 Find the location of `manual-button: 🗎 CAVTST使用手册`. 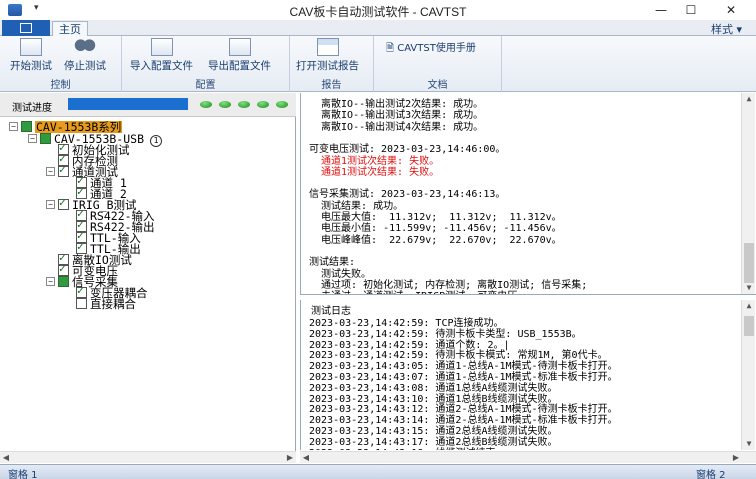

manual-button: 🗎 CAVTST使用手册 is located at coordinates (431, 48).